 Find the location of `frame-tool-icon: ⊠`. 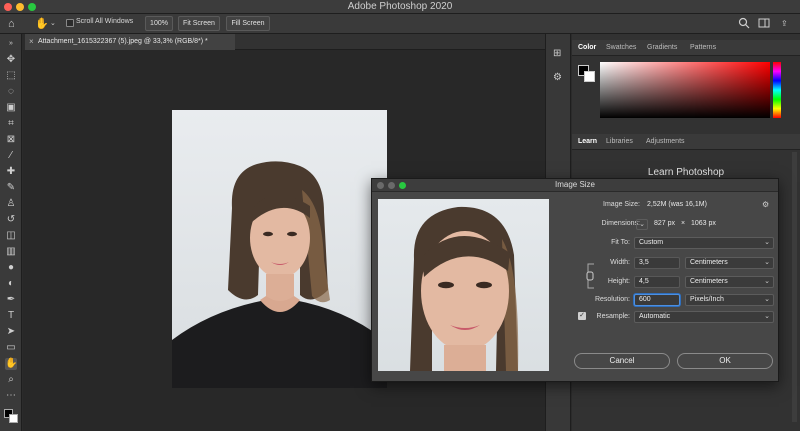

frame-tool-icon: ⊠ is located at coordinates (11, 140).